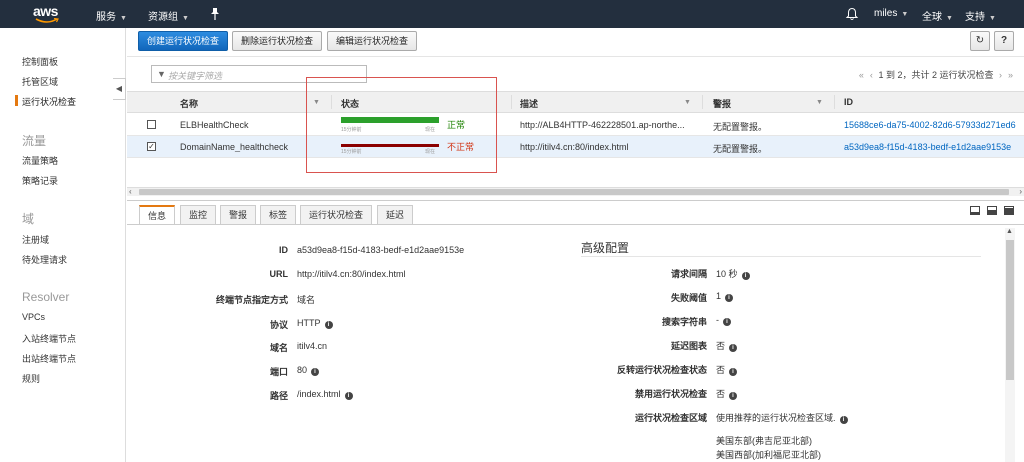 This screenshot has width=1024, height=462. Describe the element at coordinates (934, 147) in the screenshot. I see `row-id-link: a53d9ea8-f15d-4183-bedf-e1d2aae9153e` at that location.